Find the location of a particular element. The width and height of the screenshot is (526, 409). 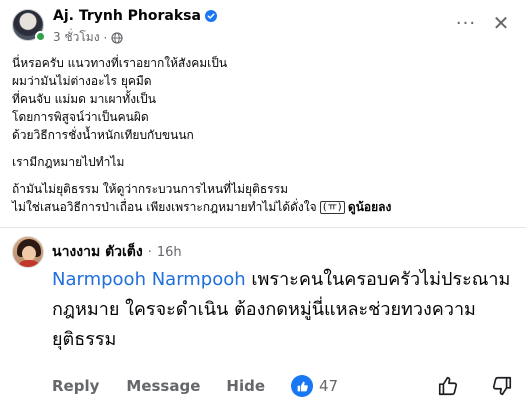

post-meta: 3 ชั่วโมง · is located at coordinates (88, 37).